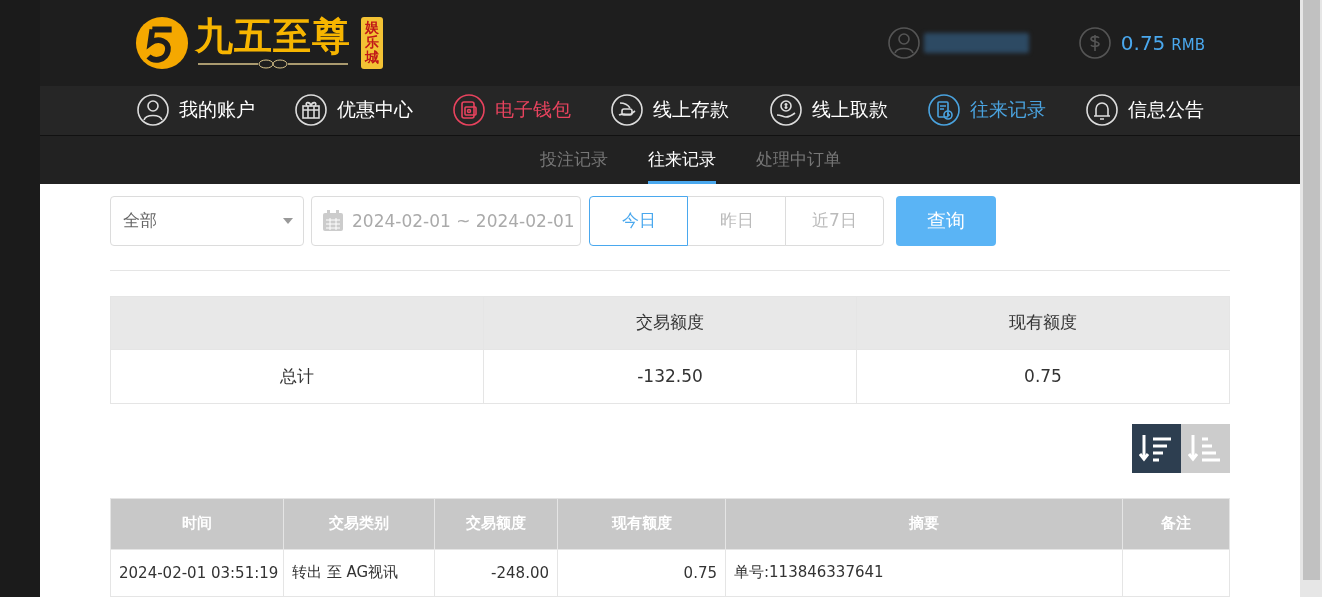 The height and width of the screenshot is (597, 1322). Describe the element at coordinates (359, 573) in the screenshot. I see `table-cell: 转出 至 AG视讯` at that location.